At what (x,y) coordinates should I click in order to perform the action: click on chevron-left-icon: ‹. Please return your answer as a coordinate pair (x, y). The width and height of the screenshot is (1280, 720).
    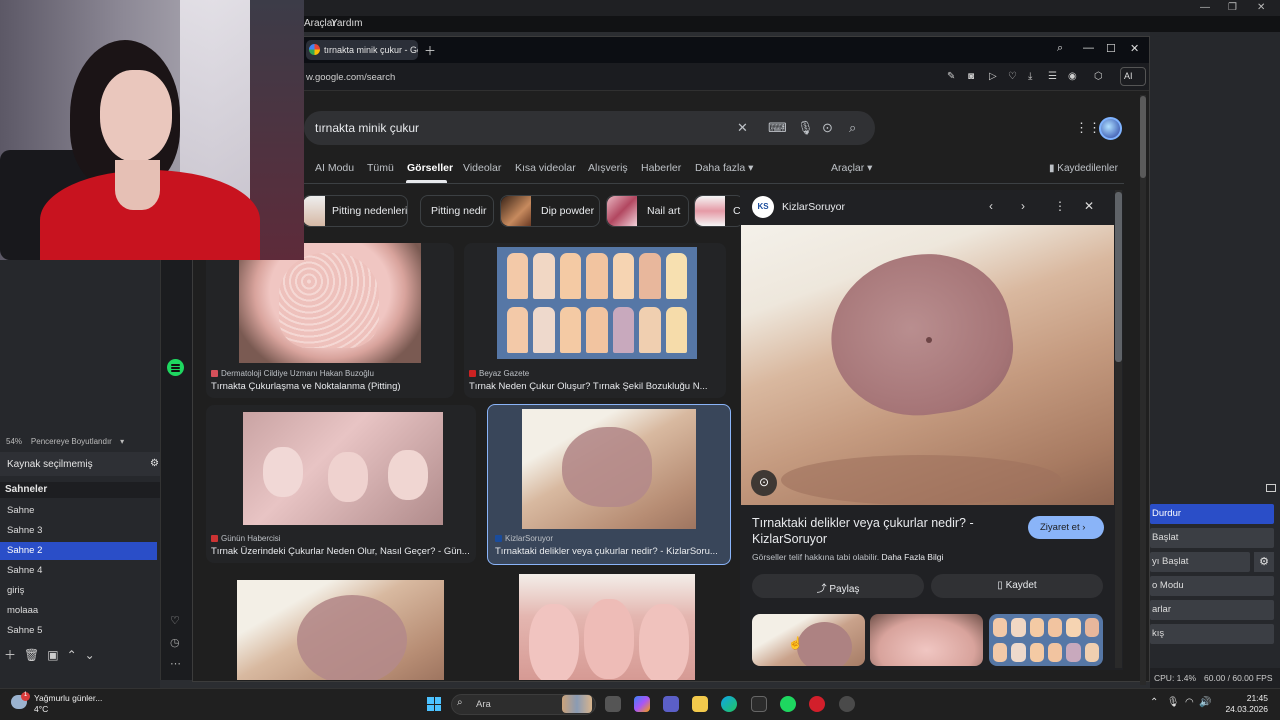
    Looking at the image, I should click on (991, 206).